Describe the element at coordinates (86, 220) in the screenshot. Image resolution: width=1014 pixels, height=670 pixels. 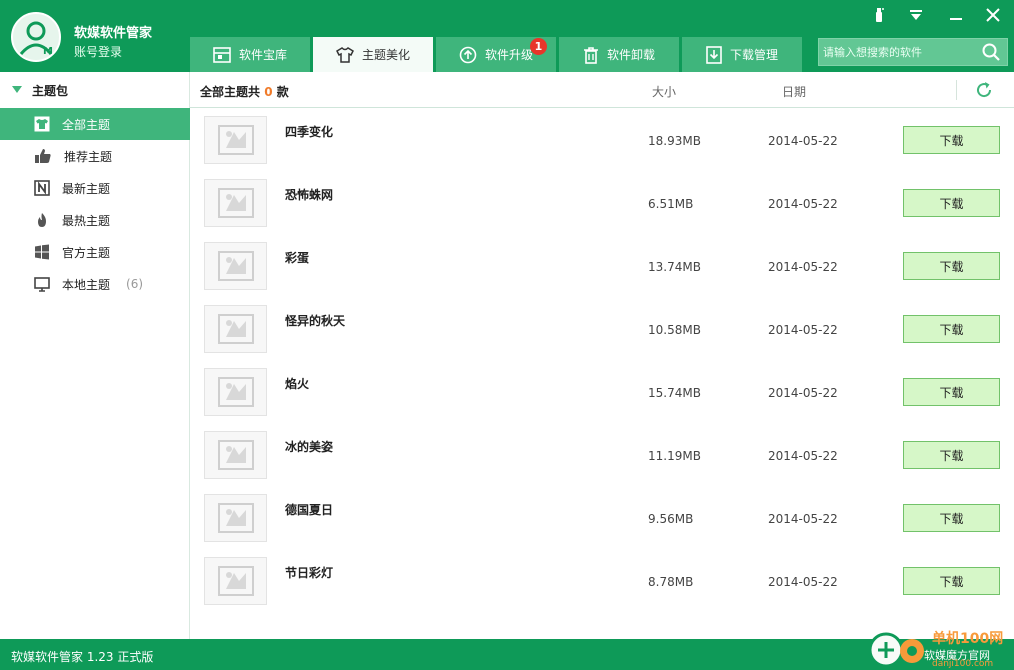
I see `sidebar-item-label: 最热主题` at that location.